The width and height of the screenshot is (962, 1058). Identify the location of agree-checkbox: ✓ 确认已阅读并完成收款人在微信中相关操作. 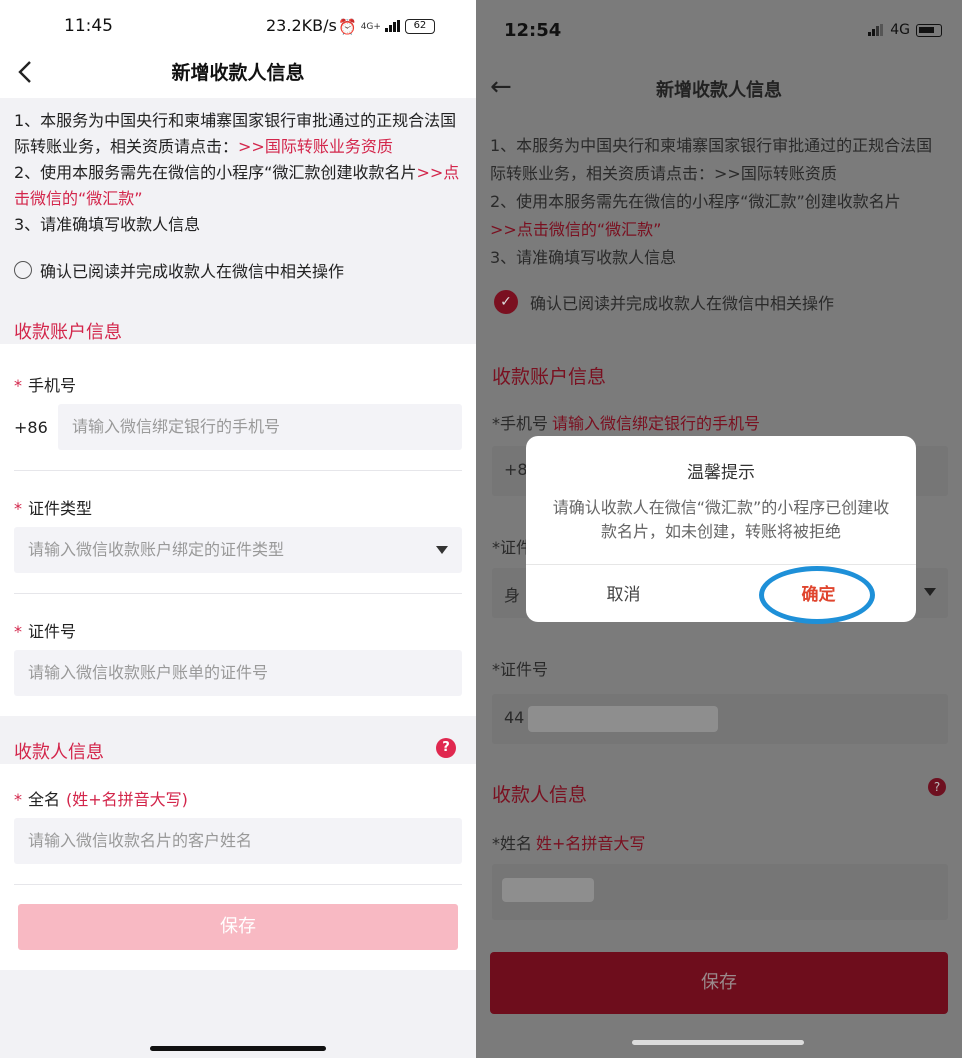
(664, 302).